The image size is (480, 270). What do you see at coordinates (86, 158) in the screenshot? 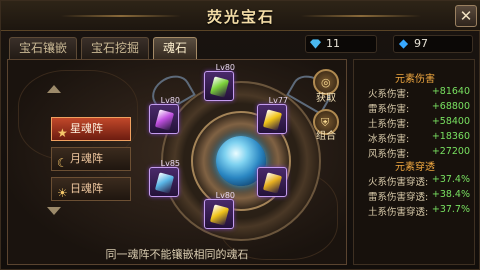
I see `soul-array-label: 月魂阵` at bounding box center [86, 158].